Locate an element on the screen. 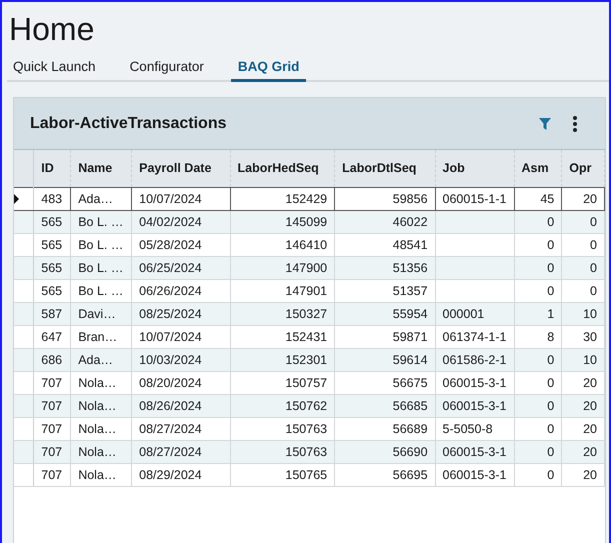 The height and width of the screenshot is (543, 611). table-cell: 152431 is located at coordinates (282, 336).